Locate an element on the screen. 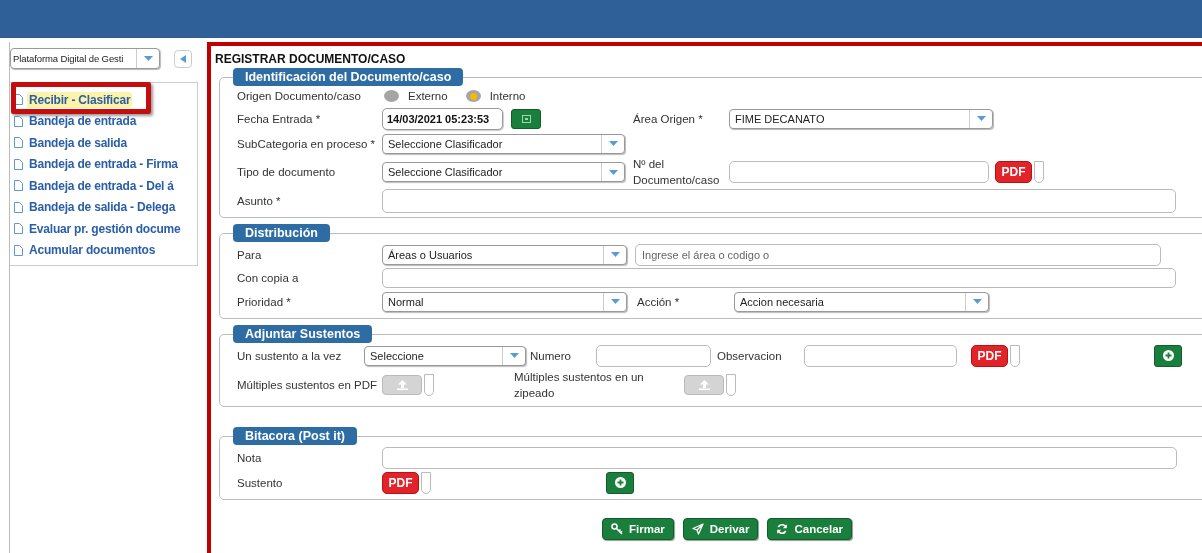 This screenshot has height=553, width=1202. priority-dropdown: Normal is located at coordinates (504, 301).